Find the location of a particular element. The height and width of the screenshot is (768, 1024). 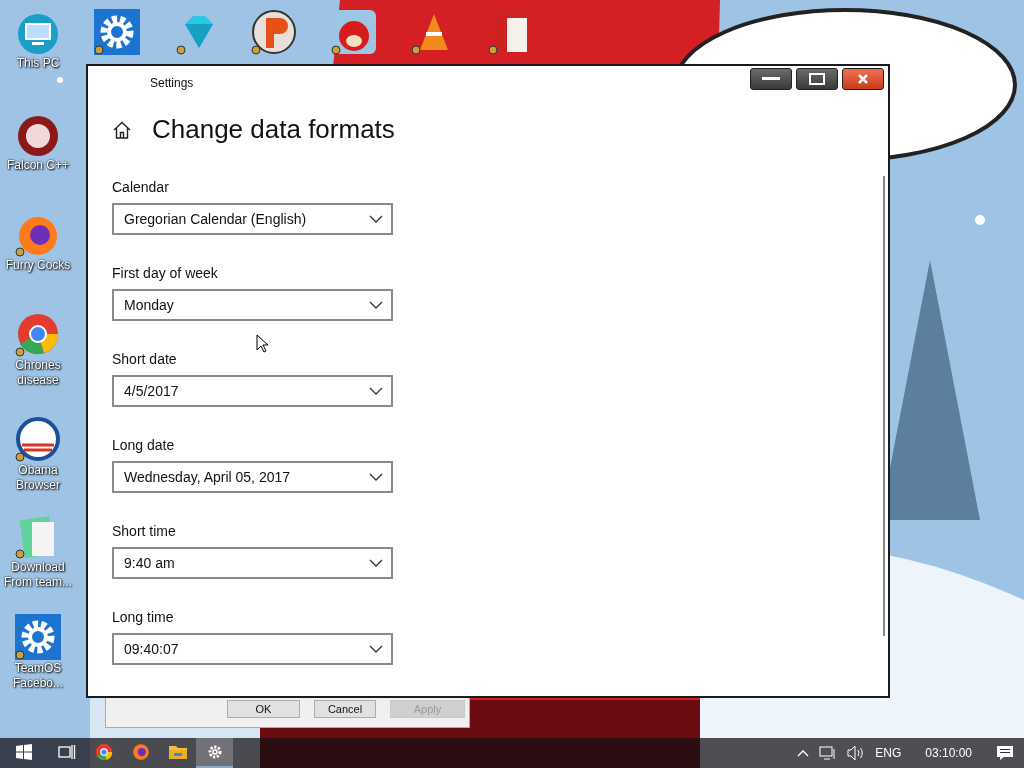

dialog-button: OK is located at coordinates (263, 709).